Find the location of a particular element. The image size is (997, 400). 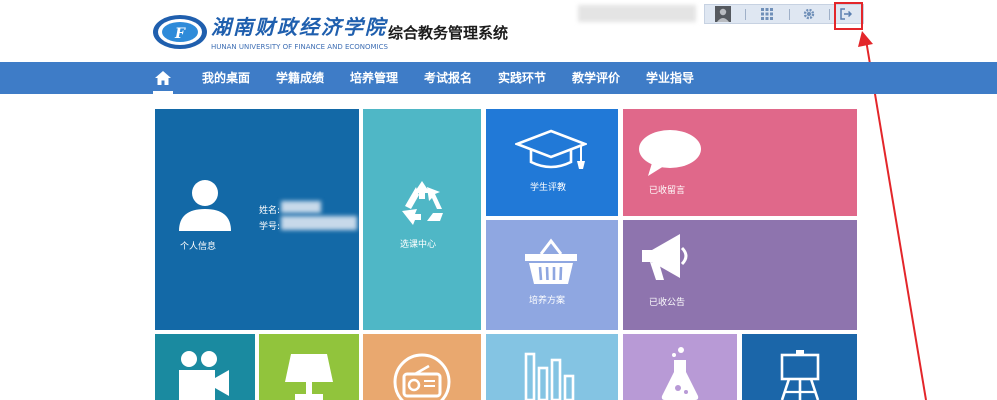

nav-item-training: 培养管理 is located at coordinates (374, 78).